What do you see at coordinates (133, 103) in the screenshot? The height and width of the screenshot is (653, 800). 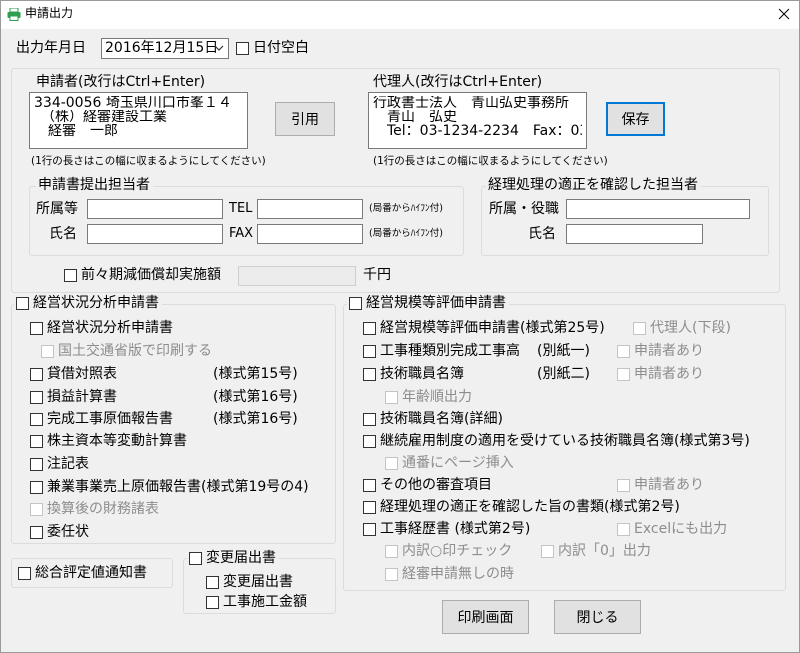 I see `applicant-line: 334-0056 埼玉県川口市峯１４` at bounding box center [133, 103].